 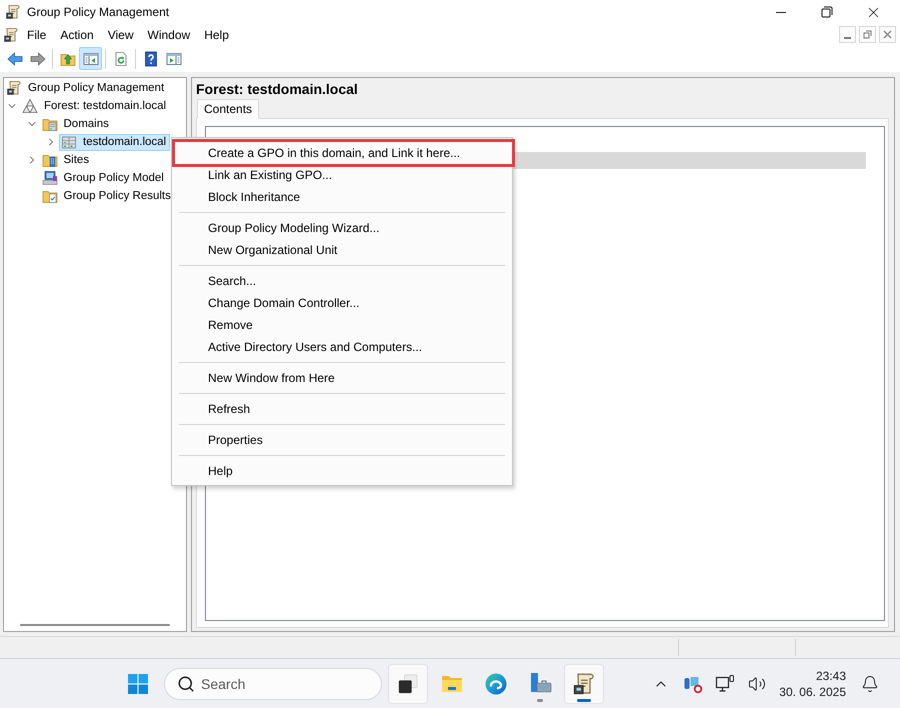 I want to click on back-arrow-icon, so click(x=14, y=58).